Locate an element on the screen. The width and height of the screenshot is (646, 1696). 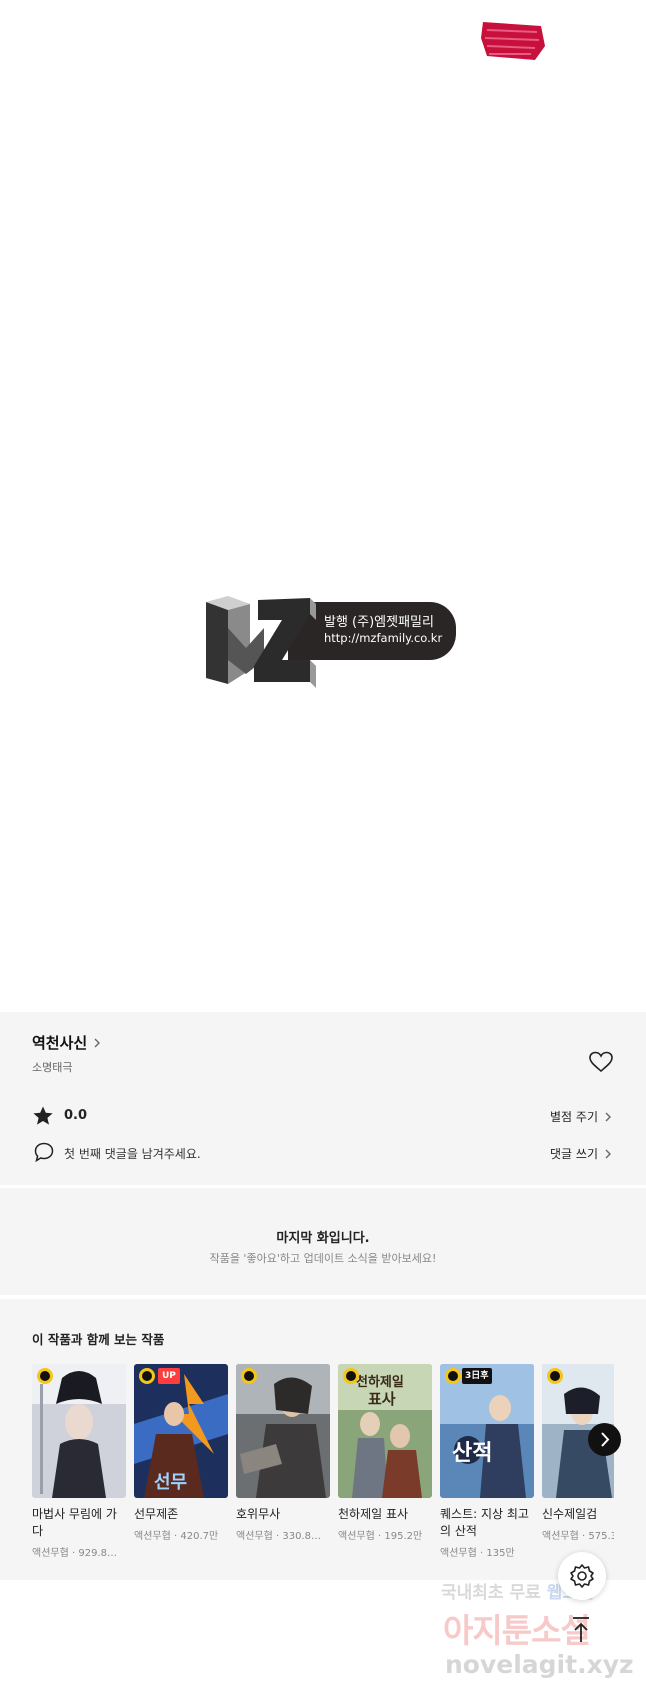
author-name: 소명태극 is located at coordinates (52, 1067).